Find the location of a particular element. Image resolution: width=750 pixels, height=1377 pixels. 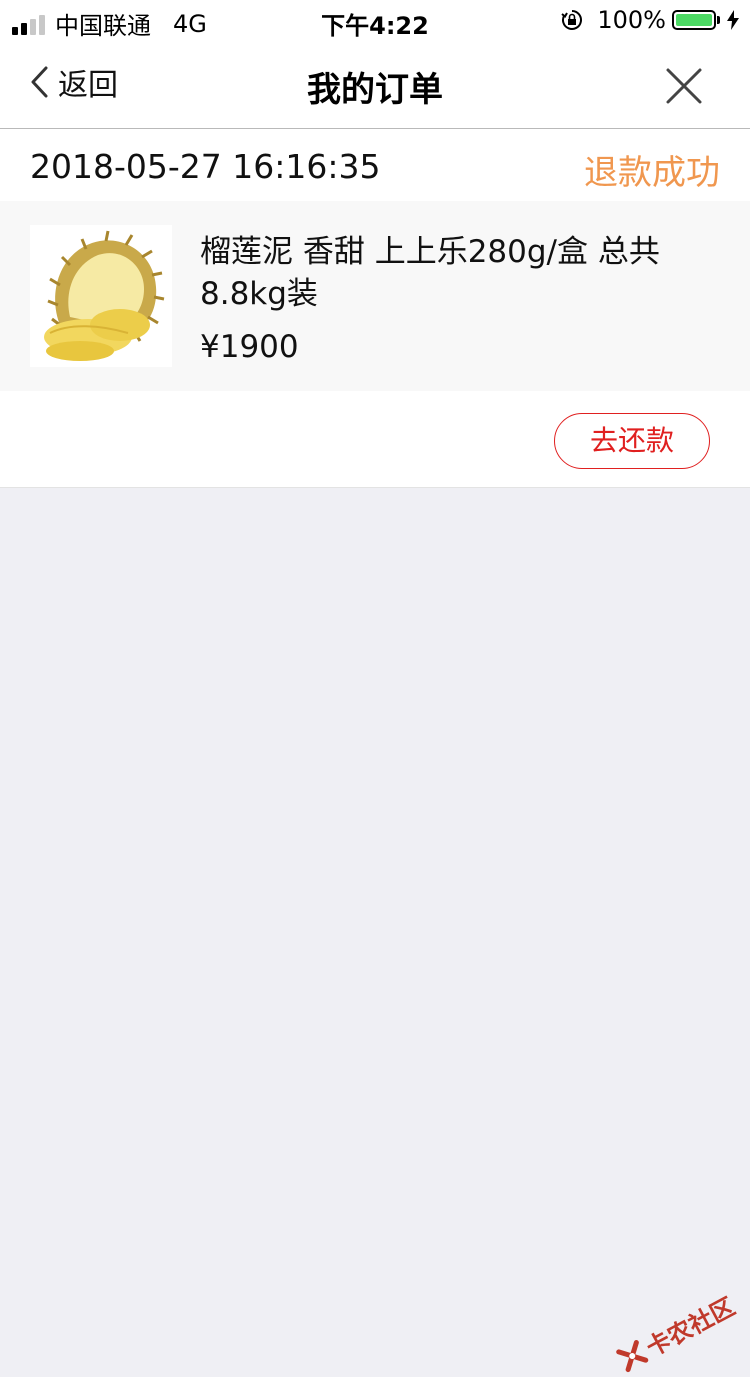

status-bar: 中国联通 4G 下午4:22 100% is located at coordinates (375, 20).